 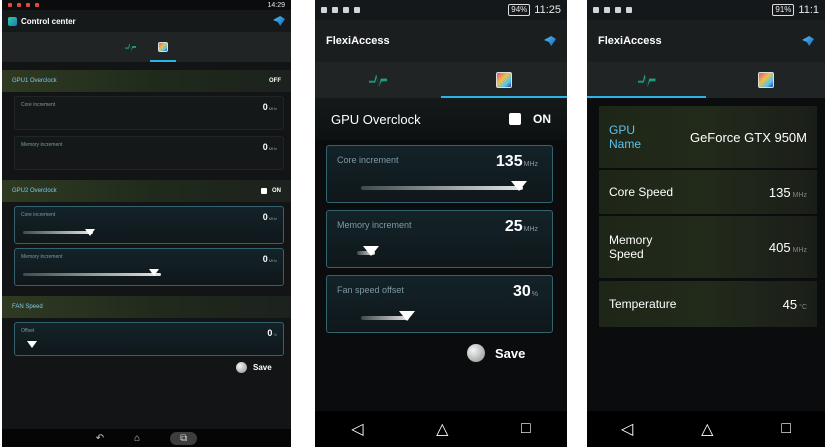 I want to click on info-value: GeForce GTX 950M, so click(x=748, y=137).